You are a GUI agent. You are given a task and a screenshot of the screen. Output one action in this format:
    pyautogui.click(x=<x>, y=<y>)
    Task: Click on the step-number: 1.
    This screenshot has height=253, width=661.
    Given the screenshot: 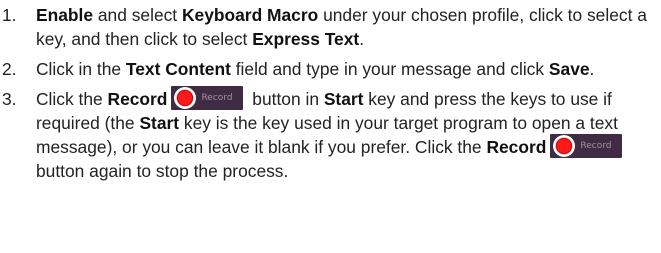 What is the action you would take?
    pyautogui.click(x=9, y=15)
    